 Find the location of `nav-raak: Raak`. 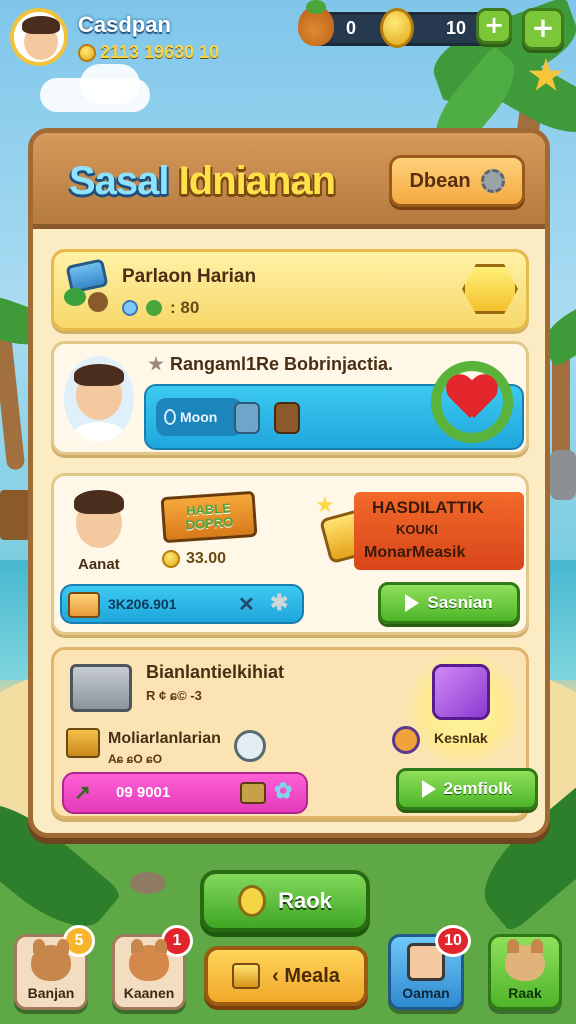

nav-raak: Raak is located at coordinates (525, 972).